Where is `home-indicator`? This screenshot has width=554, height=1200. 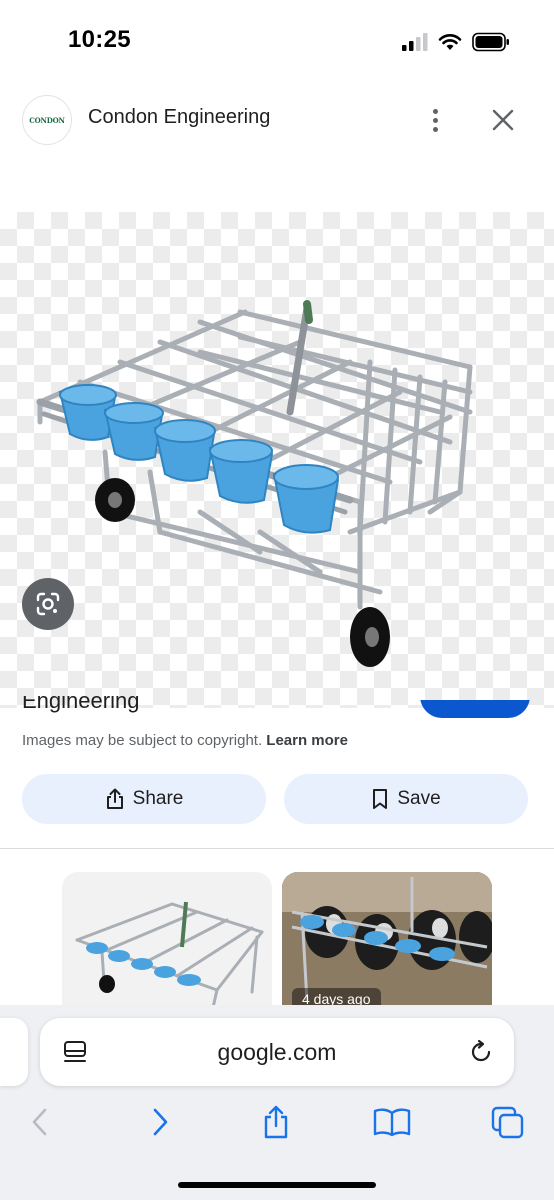
home-indicator is located at coordinates (277, 1185).